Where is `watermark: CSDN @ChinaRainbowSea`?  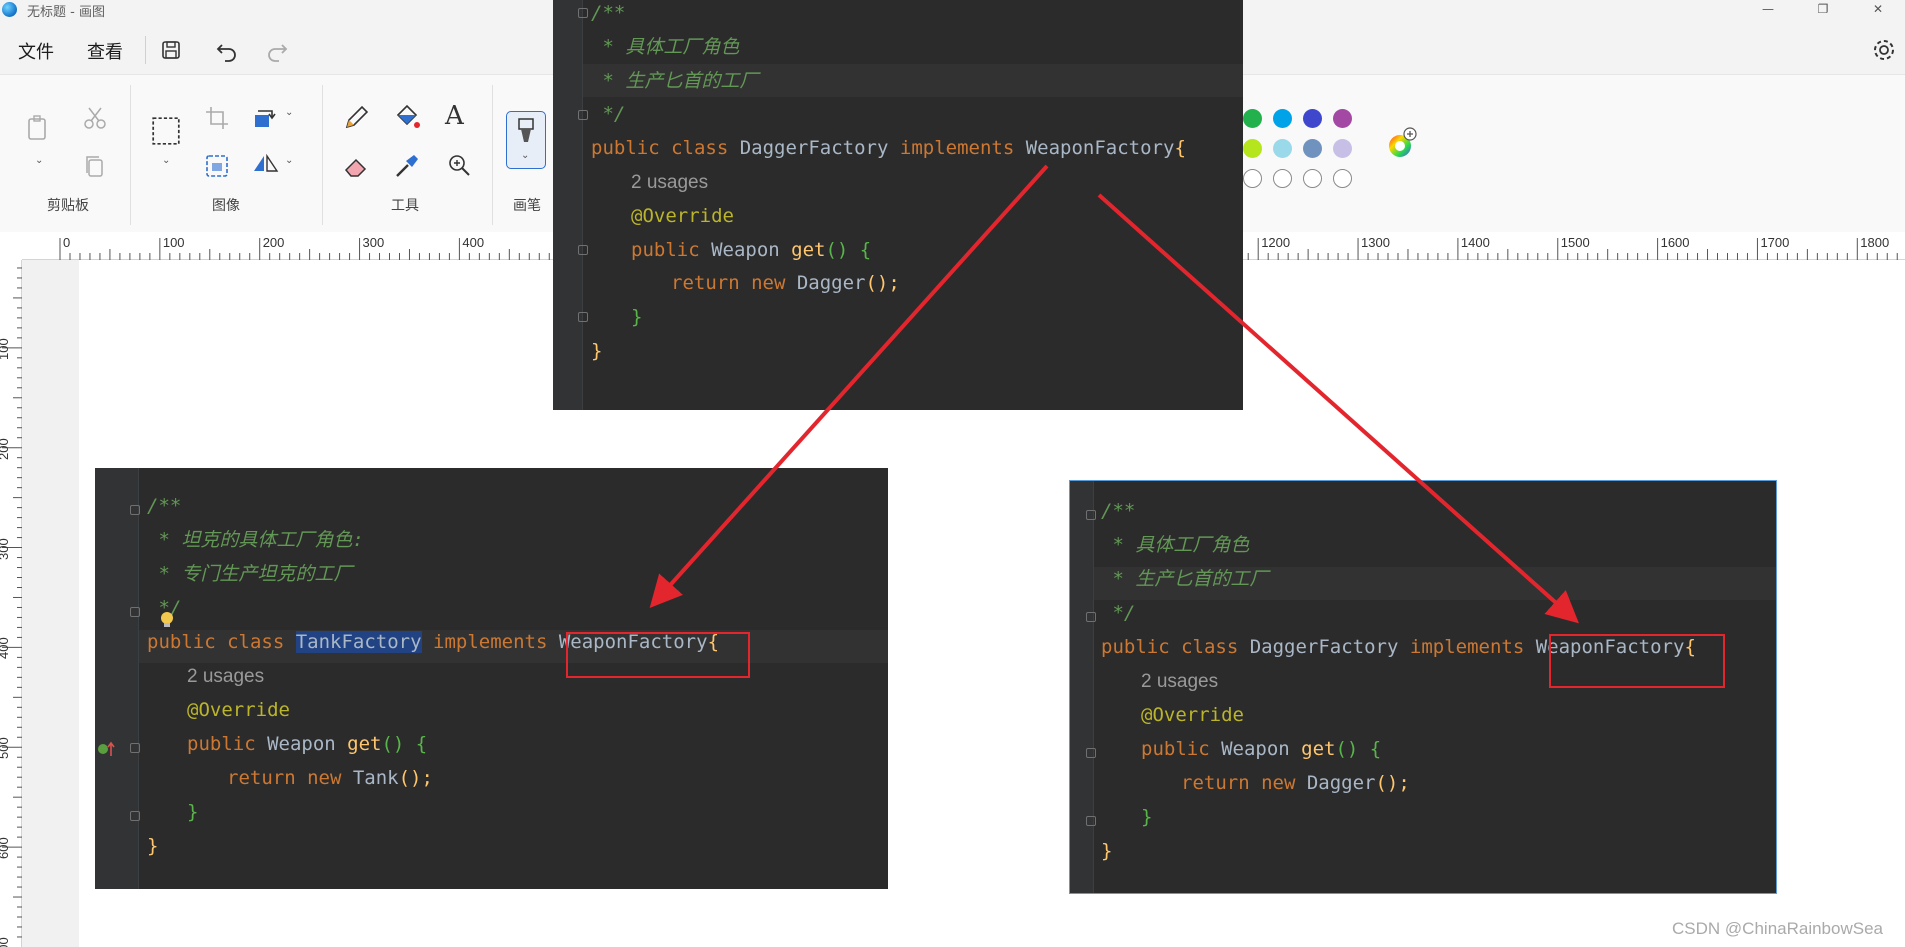 watermark: CSDN @ChinaRainbowSea is located at coordinates (1777, 928).